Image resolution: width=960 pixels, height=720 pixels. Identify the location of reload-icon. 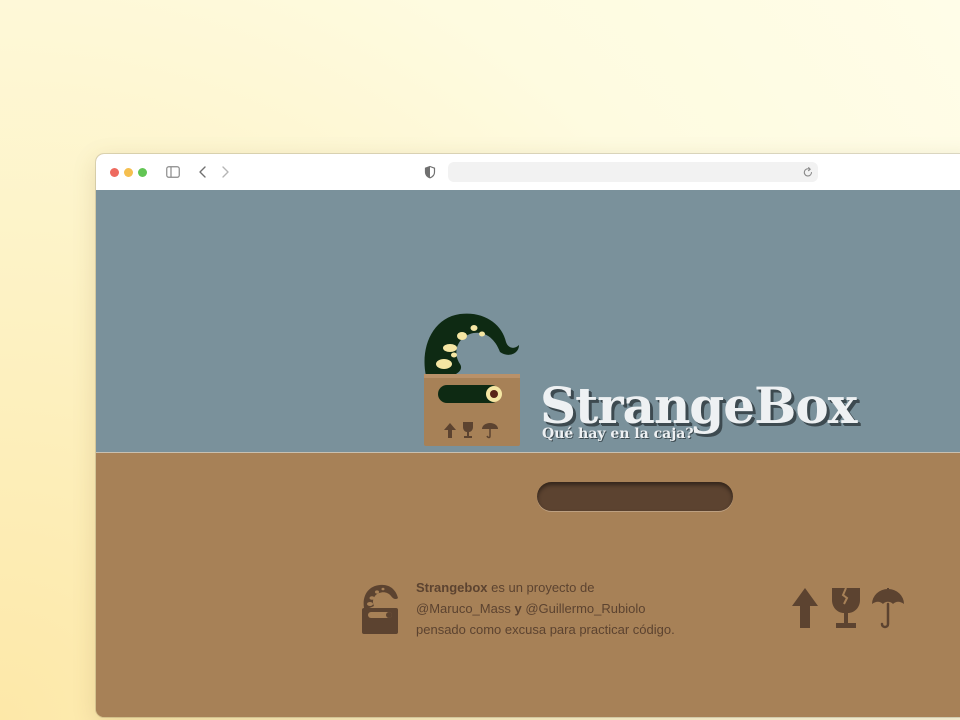
(808, 172).